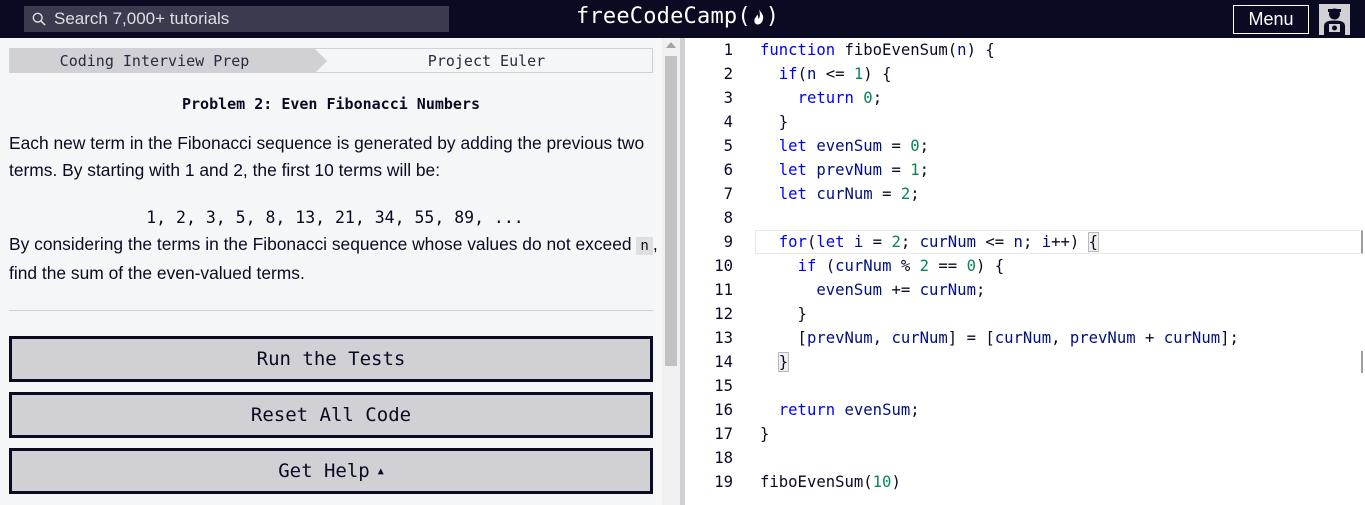  What do you see at coordinates (728, 98) in the screenshot?
I see `line-number: 3` at bounding box center [728, 98].